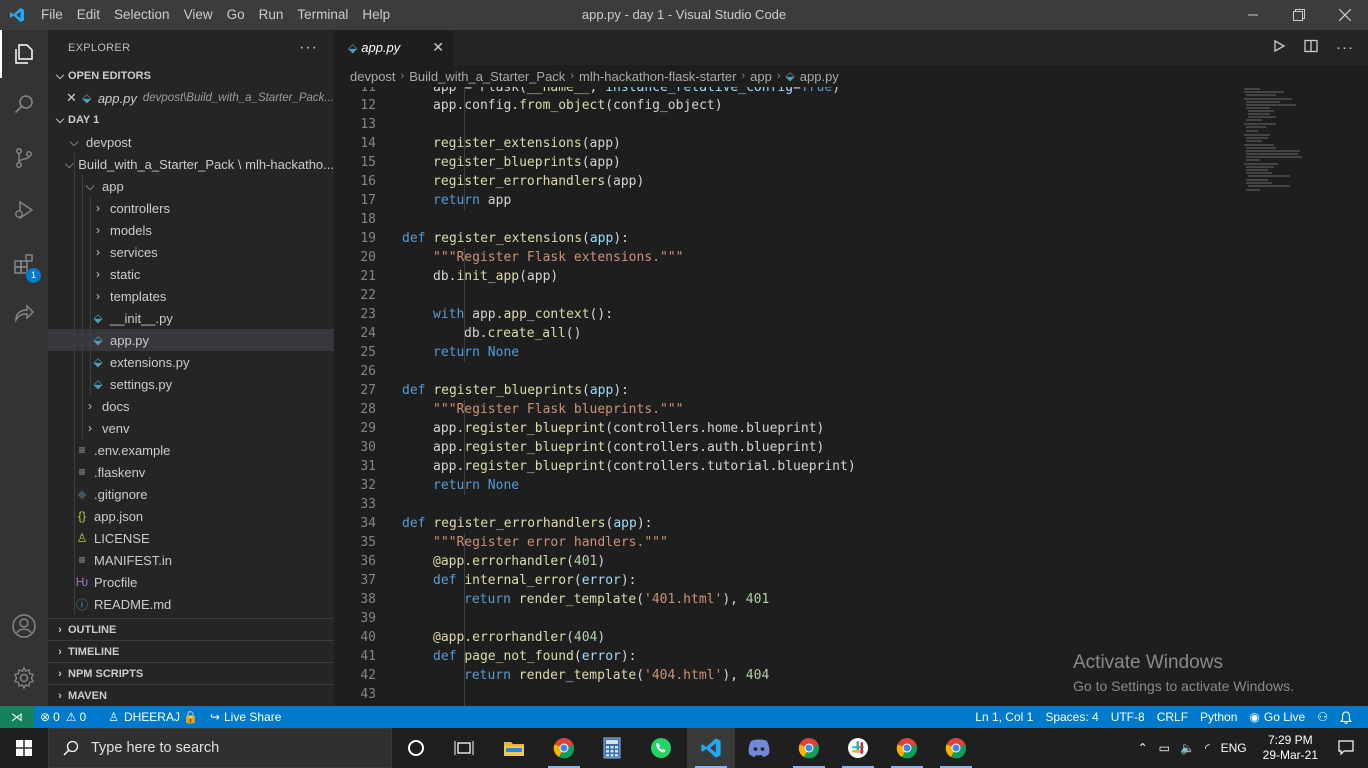 This screenshot has height=768, width=1368. What do you see at coordinates (1361, 396) in the screenshot?
I see `vertical-scrollbar` at bounding box center [1361, 396].